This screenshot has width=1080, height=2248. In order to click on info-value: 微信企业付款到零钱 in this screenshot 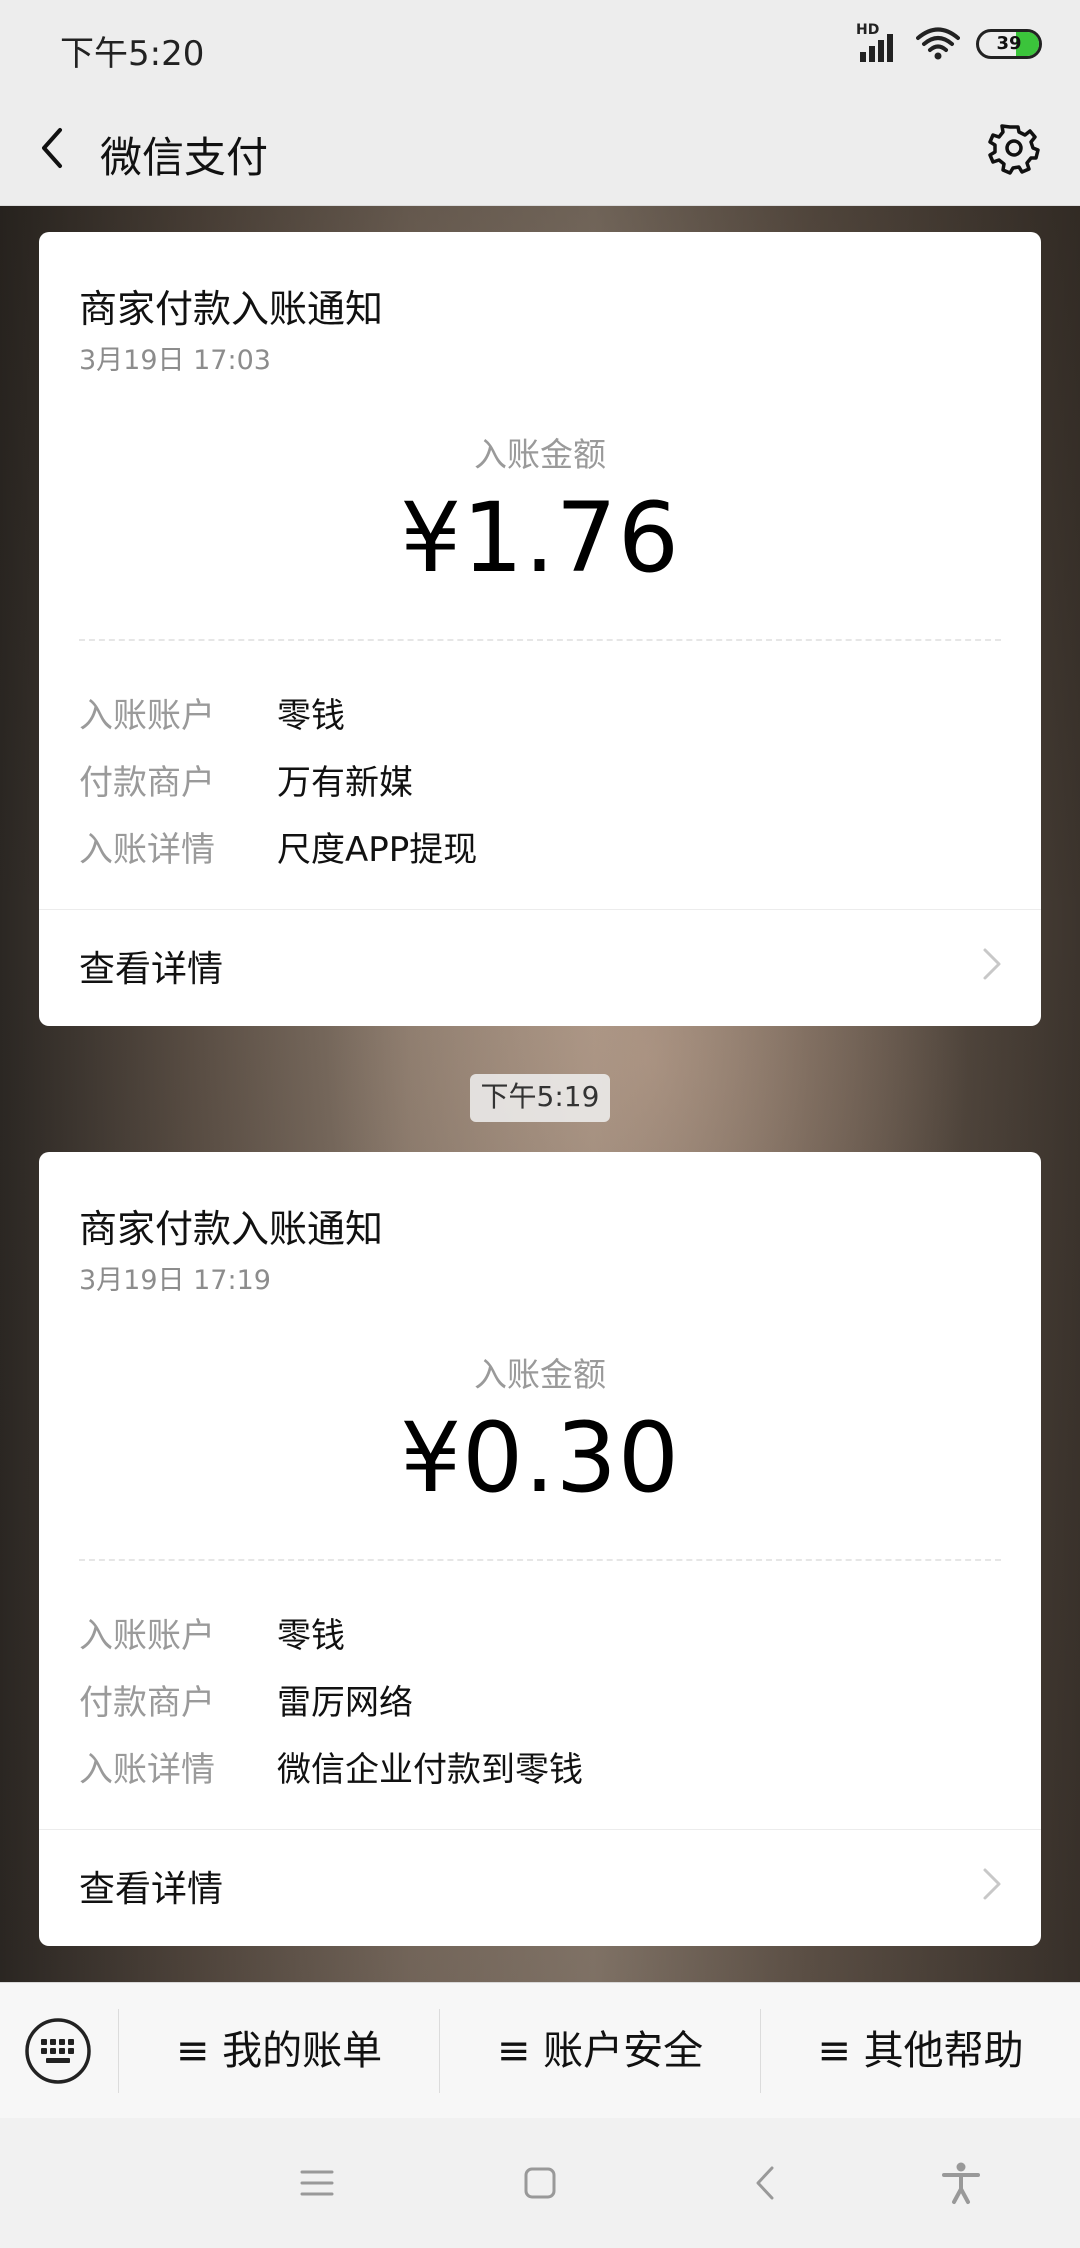, I will do `click(430, 1770)`.